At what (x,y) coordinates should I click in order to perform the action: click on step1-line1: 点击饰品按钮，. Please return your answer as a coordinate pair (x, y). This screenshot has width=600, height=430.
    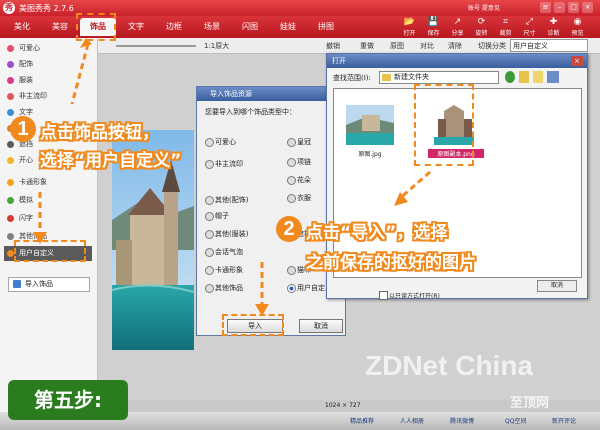
    Looking at the image, I should click on (99, 133).